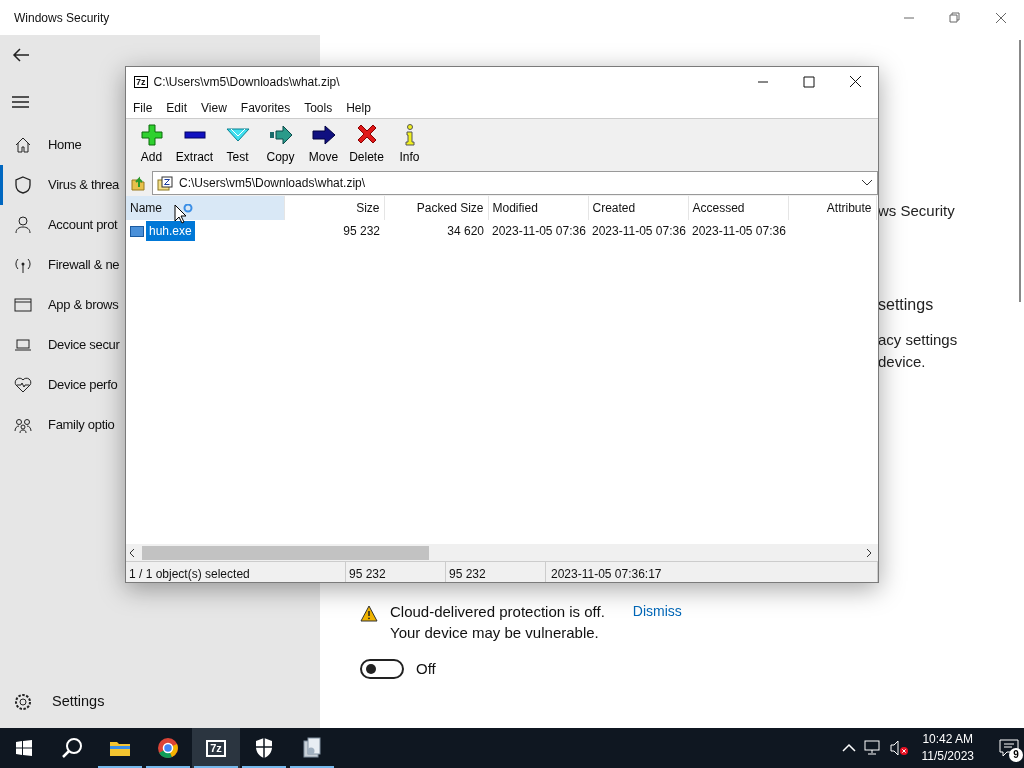  What do you see at coordinates (465, 231) in the screenshot?
I see `table-cell: 34 620` at bounding box center [465, 231].